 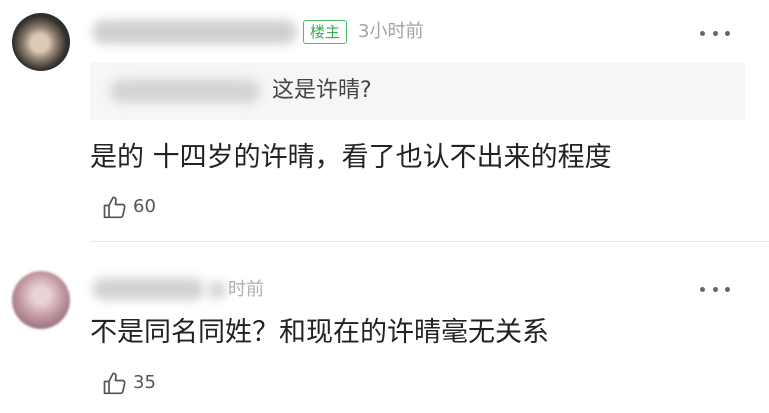 I want to click on comment-time: 时前, so click(x=246, y=289).